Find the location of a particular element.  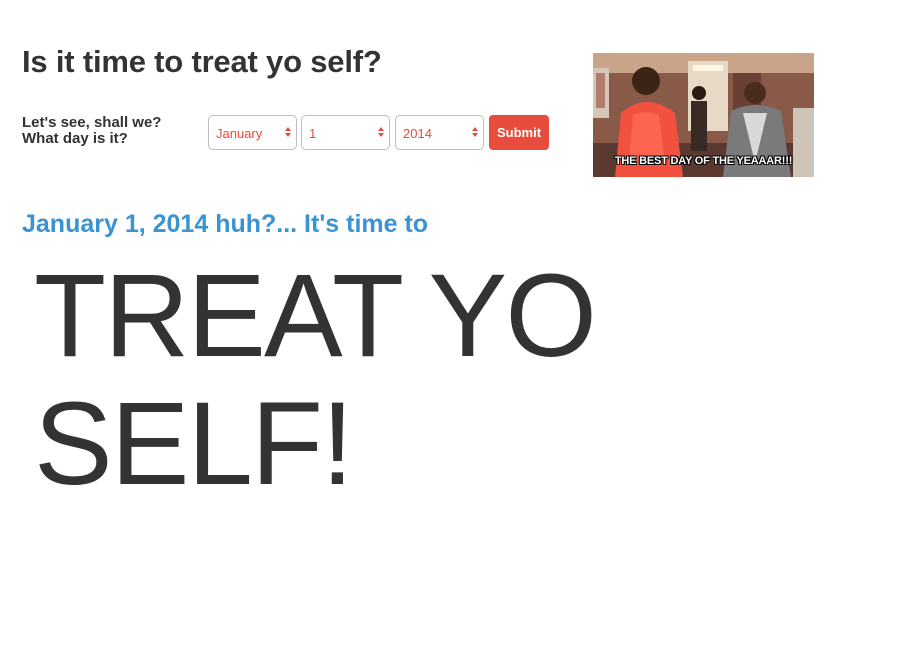

day-select-value: 1 is located at coordinates (313, 133).